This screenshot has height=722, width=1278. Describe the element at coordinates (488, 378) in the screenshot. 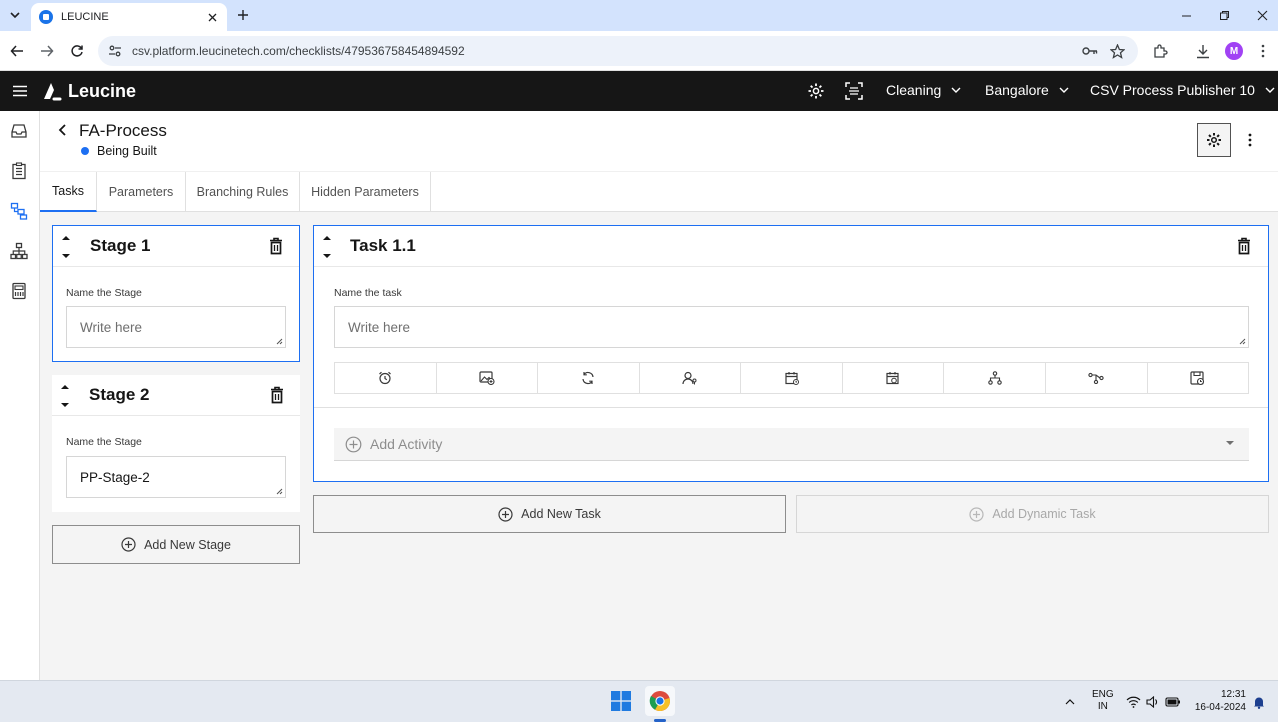

I see `image-add-icon` at that location.